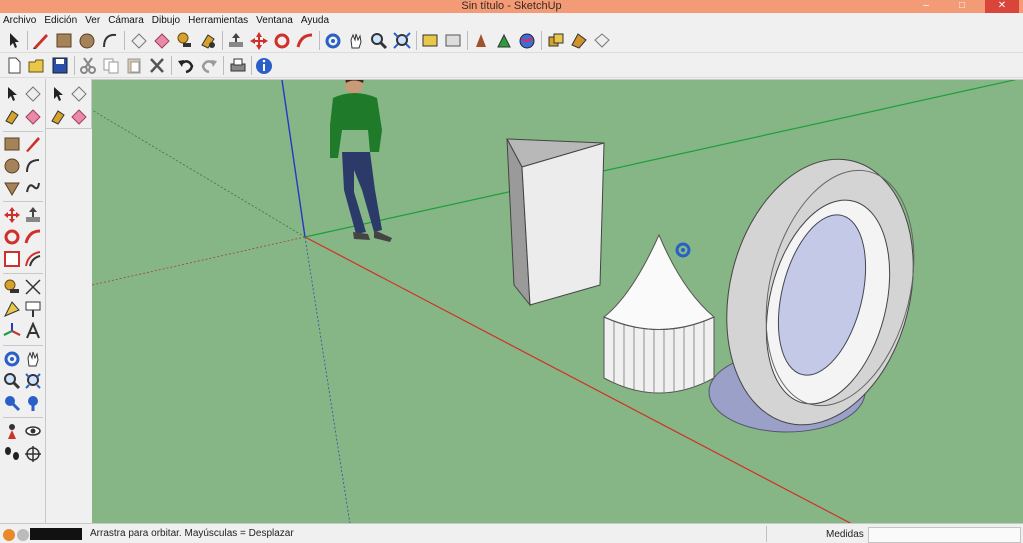 Image resolution: width=1023 pixels, height=543 pixels. I want to click on print-icon, so click(238, 65).